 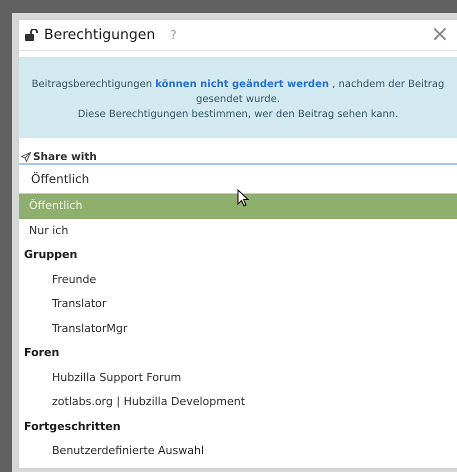 What do you see at coordinates (26, 157) in the screenshot?
I see `send-icon` at bounding box center [26, 157].